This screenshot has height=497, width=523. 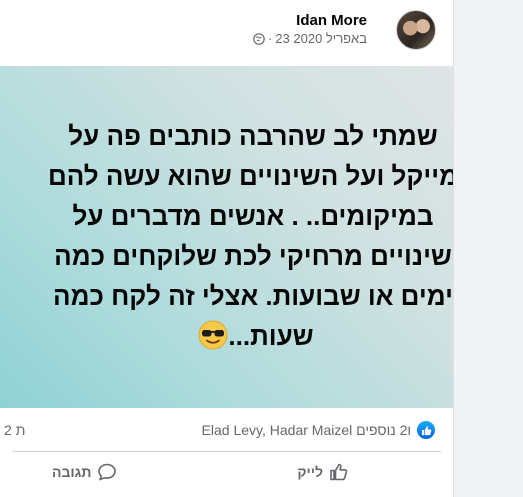 I want to click on reactions-names: Elad Levy, Hadar Maizel ו2 נוספים, so click(x=306, y=430).